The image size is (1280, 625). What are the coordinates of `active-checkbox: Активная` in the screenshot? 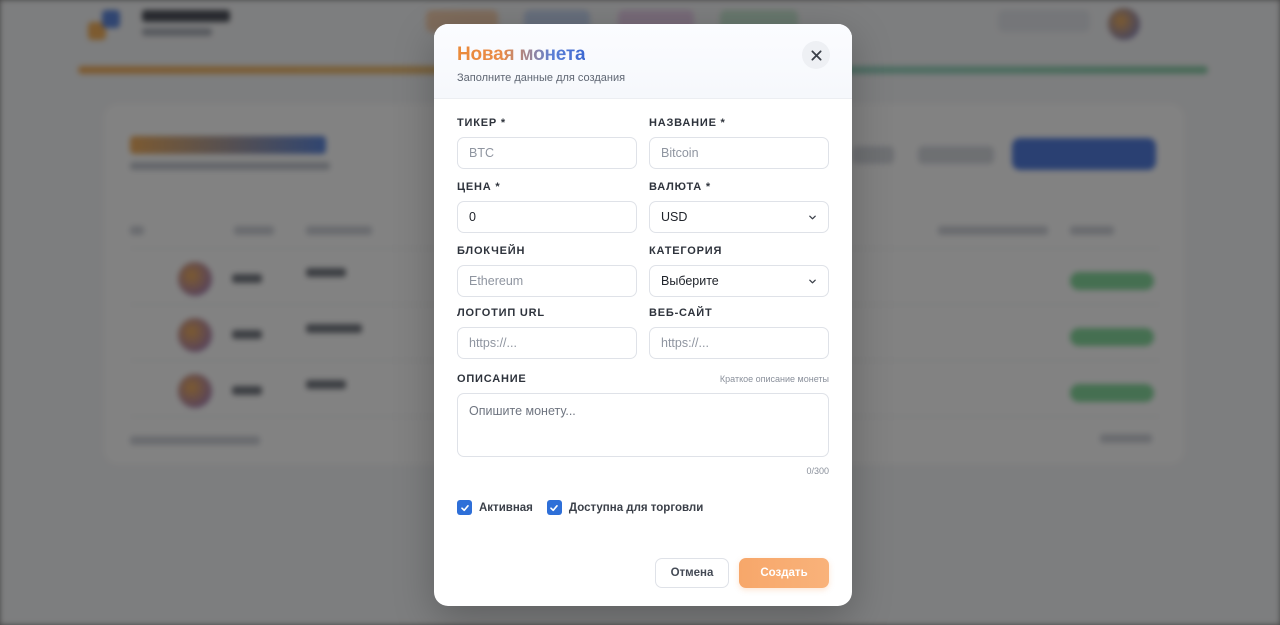 It's located at (495, 507).